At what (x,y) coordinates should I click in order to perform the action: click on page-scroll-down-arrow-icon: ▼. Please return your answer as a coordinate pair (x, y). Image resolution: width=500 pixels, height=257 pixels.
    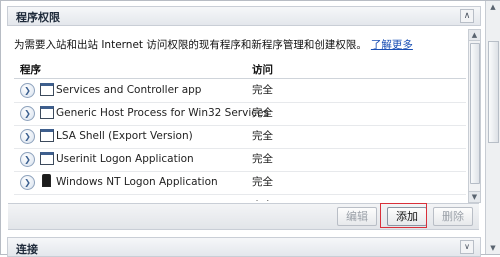
    Looking at the image, I should click on (493, 248).